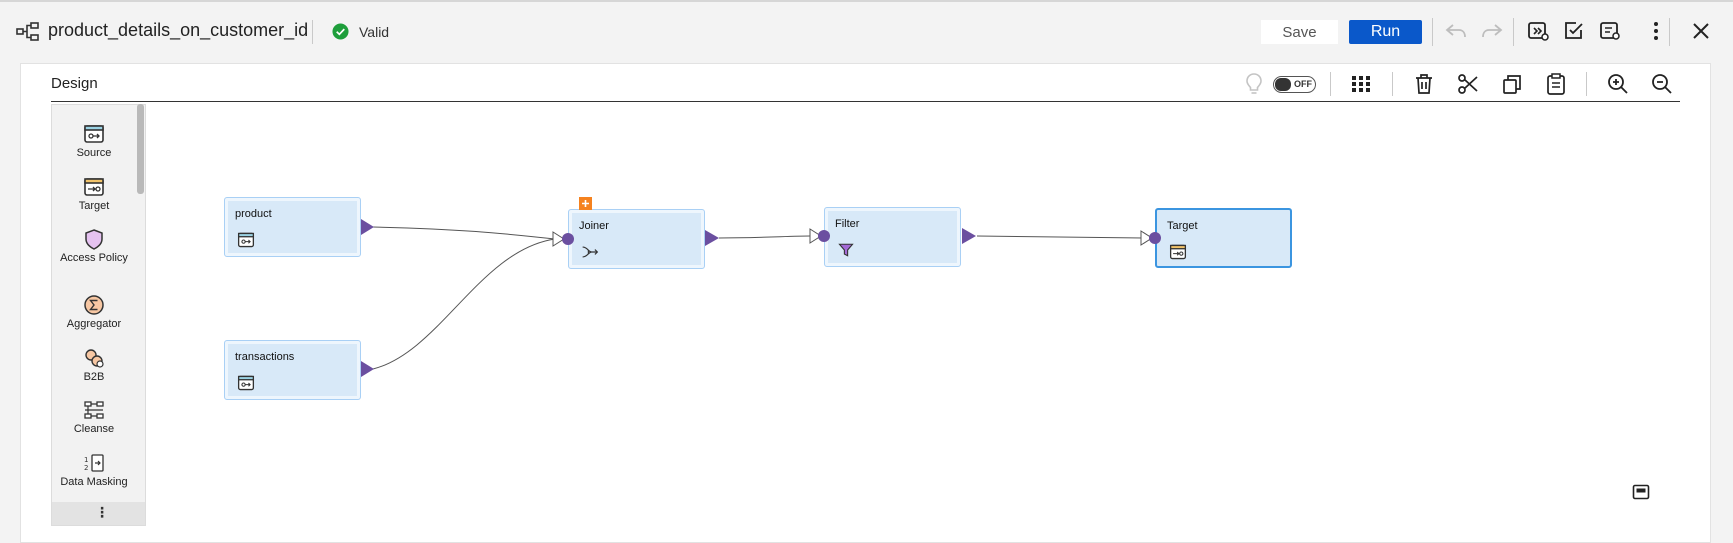 The width and height of the screenshot is (1733, 543). I want to click on node-label: Filter, so click(847, 224).